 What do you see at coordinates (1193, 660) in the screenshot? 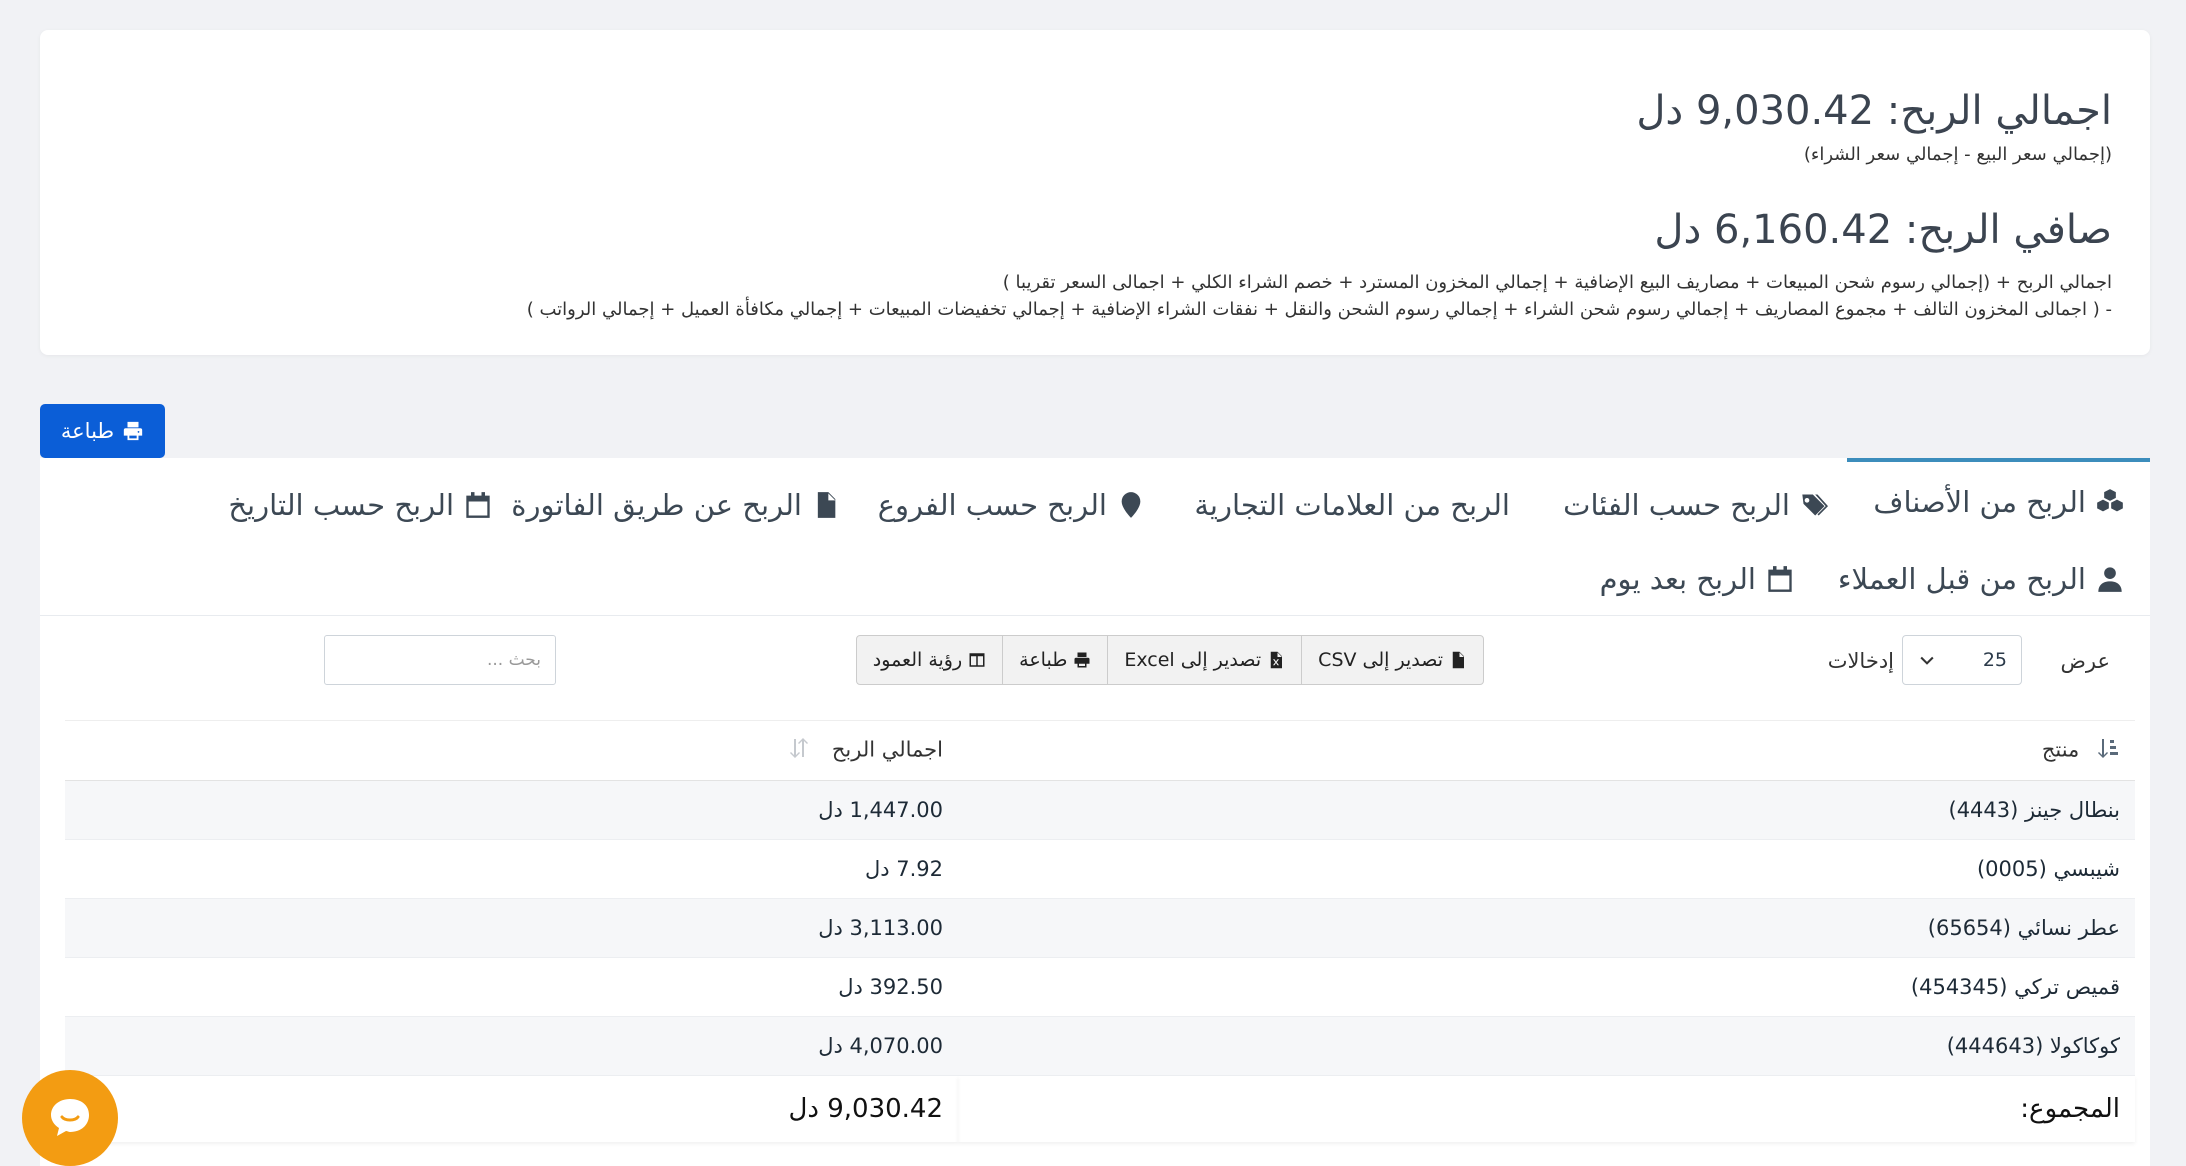
I see `export-excel-label: تصدير إلى Excel` at bounding box center [1193, 660].